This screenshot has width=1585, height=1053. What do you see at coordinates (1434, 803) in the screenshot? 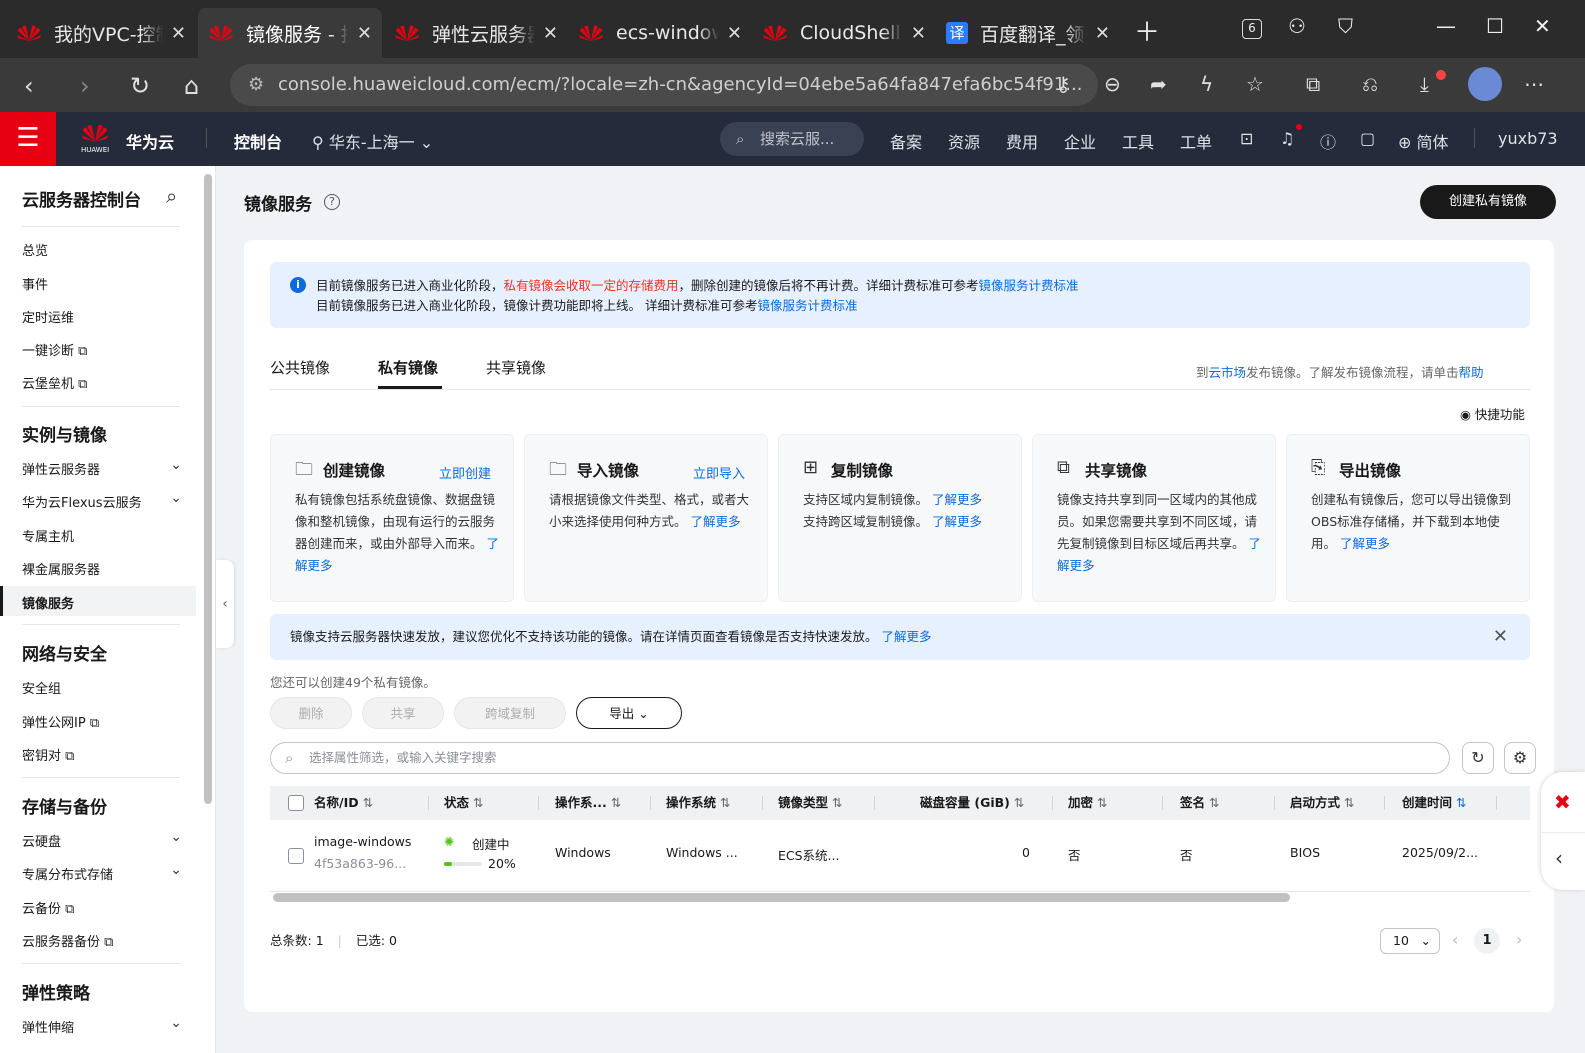
I see `column-created-time: 创建时间 ⇅` at bounding box center [1434, 803].